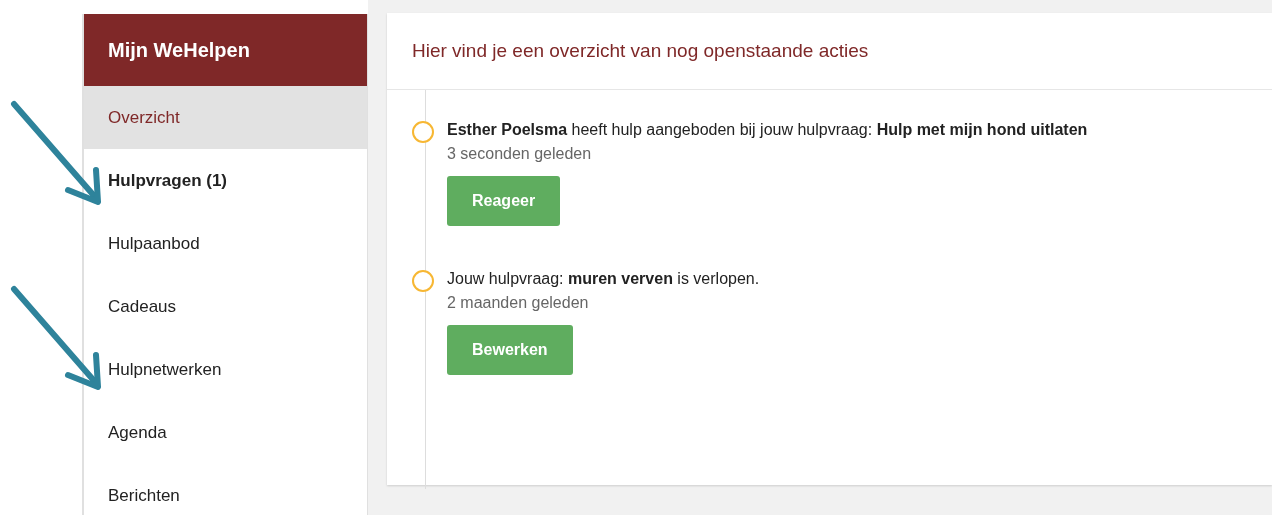  I want to click on sidebar-title: Mijn WeHelpen, so click(179, 50).